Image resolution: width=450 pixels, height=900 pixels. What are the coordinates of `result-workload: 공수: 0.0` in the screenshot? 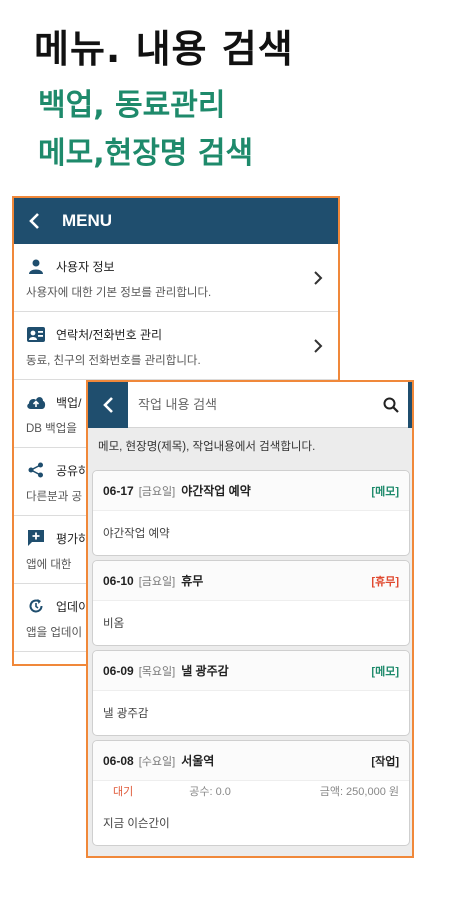 It's located at (210, 792).